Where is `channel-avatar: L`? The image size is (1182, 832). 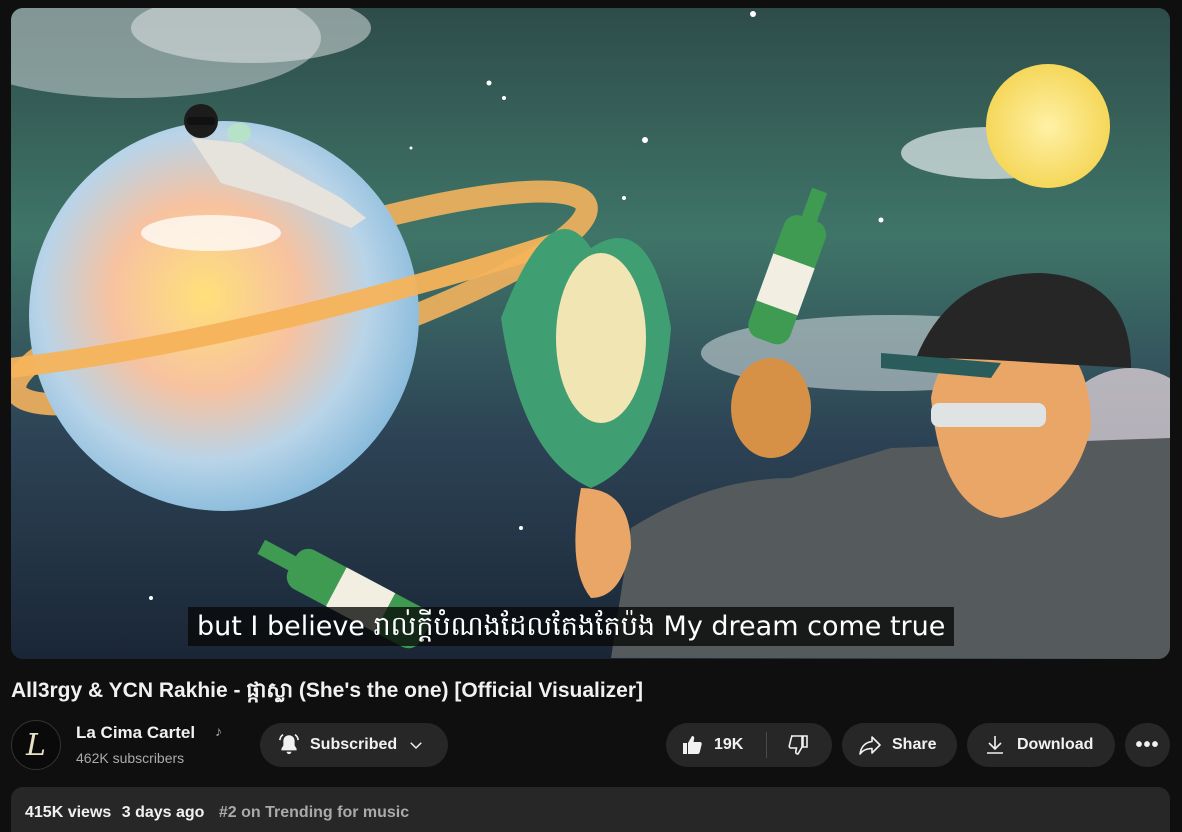
channel-avatar: L is located at coordinates (36, 745).